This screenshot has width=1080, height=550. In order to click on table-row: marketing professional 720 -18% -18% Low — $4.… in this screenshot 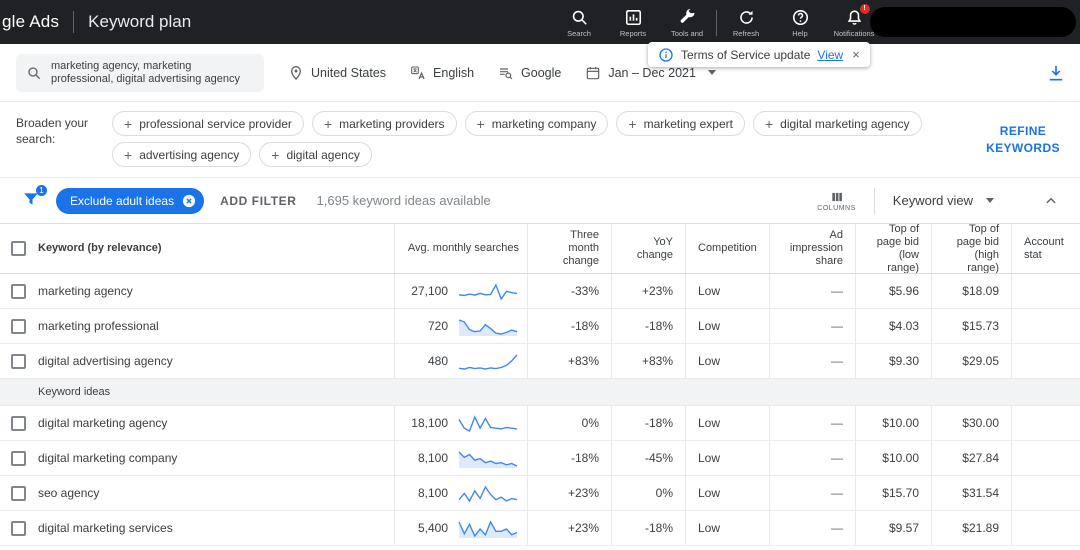, I will do `click(540, 326)`.